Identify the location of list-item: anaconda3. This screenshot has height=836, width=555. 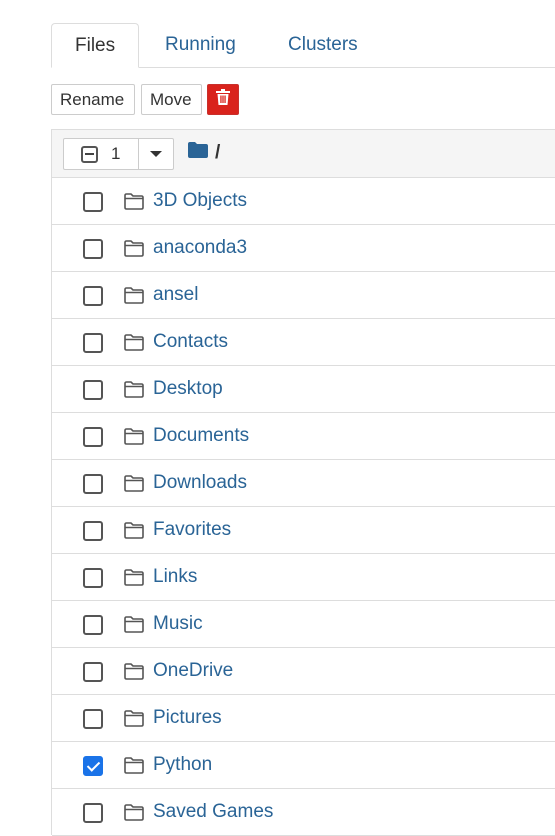
(303, 248).